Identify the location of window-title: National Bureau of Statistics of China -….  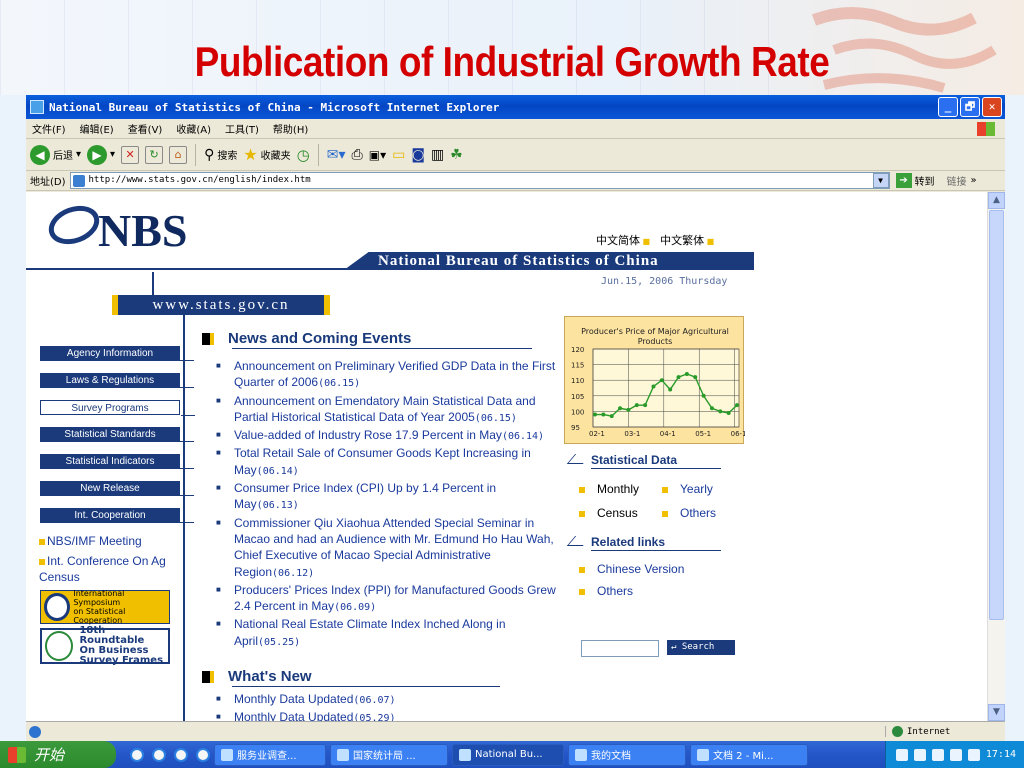
(274, 107).